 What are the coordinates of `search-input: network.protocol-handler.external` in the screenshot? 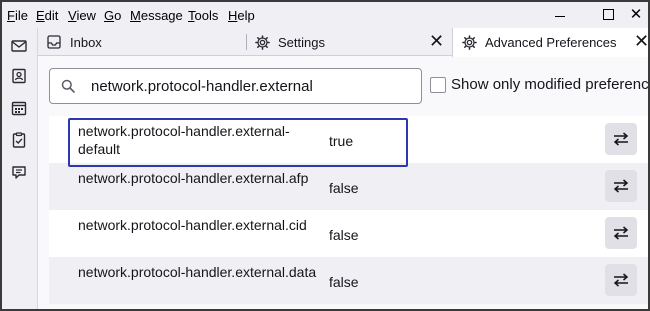 It's located at (235, 86).